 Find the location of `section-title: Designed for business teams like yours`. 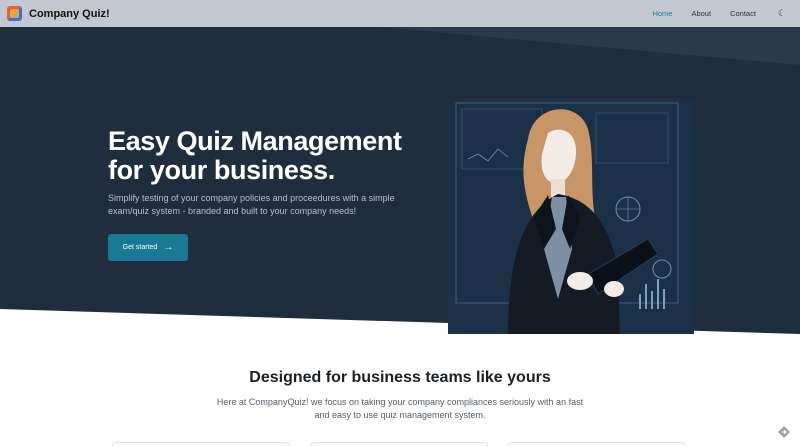

section-title: Designed for business teams like yours is located at coordinates (400, 377).